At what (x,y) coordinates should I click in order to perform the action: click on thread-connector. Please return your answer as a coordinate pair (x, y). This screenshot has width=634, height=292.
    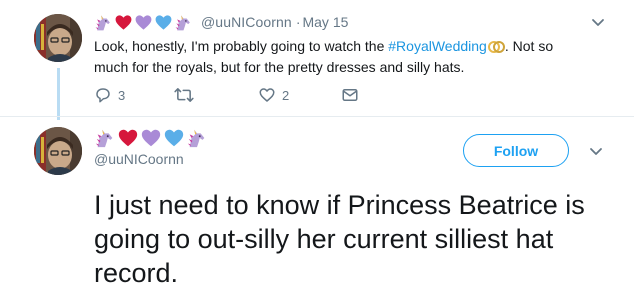
    Looking at the image, I should click on (58, 94).